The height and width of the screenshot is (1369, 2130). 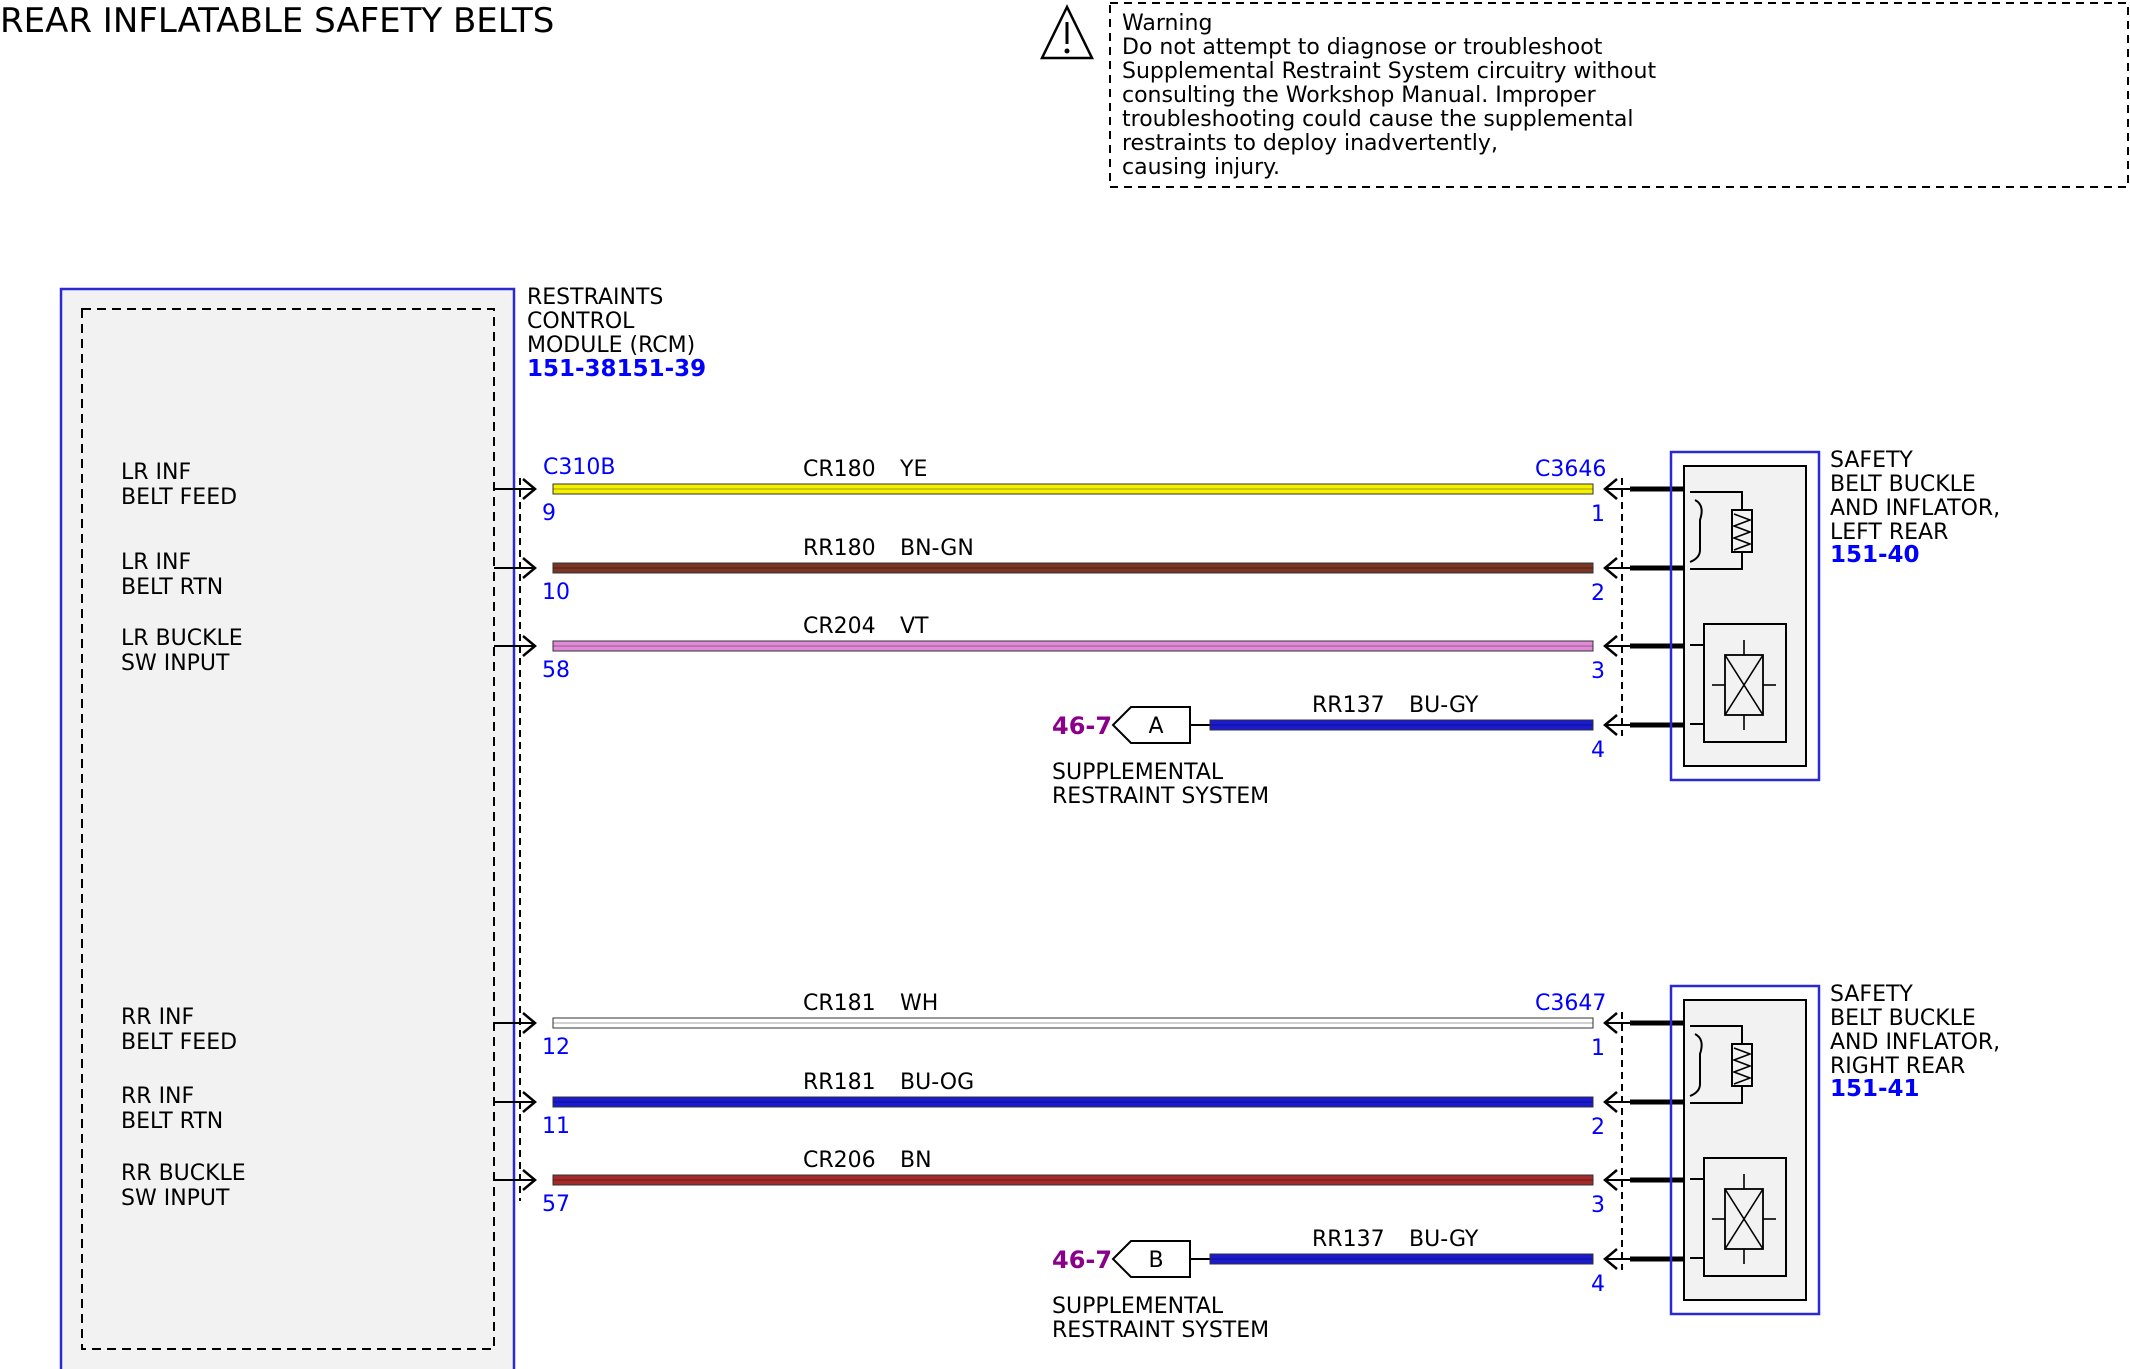 I want to click on rr-component-name: SAFETY BELT BUCKLE AND INFLATOR, RIGHT REAR, so click(x=1915, y=1030).